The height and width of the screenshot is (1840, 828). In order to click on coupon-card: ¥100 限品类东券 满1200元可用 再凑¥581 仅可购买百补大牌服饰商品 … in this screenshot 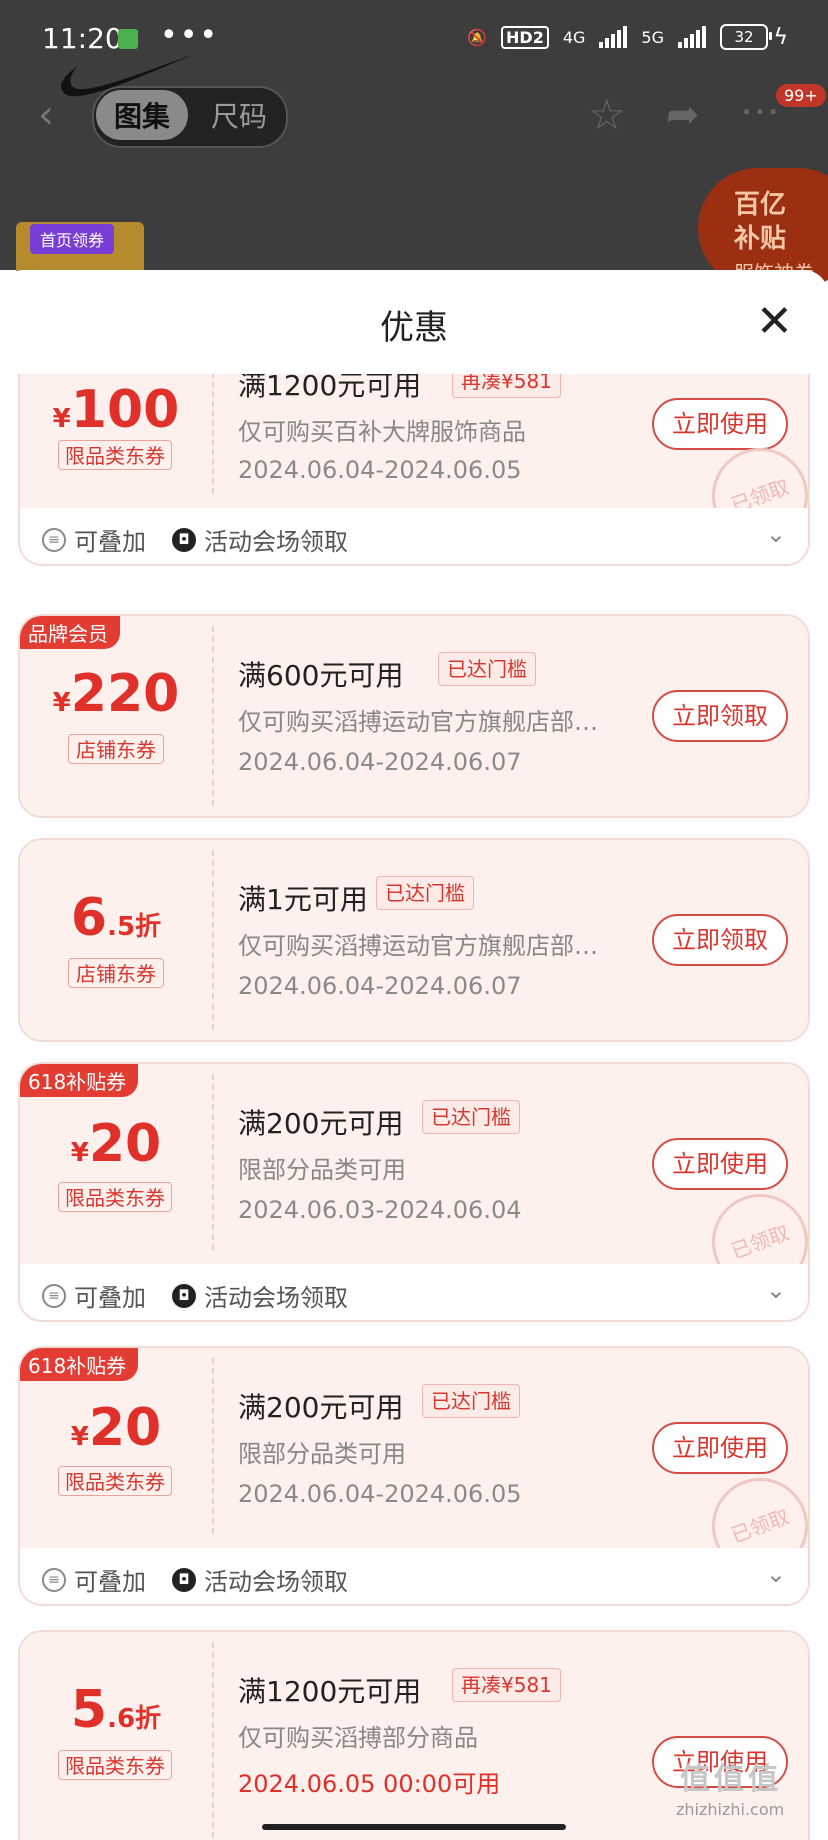, I will do `click(414, 470)`.